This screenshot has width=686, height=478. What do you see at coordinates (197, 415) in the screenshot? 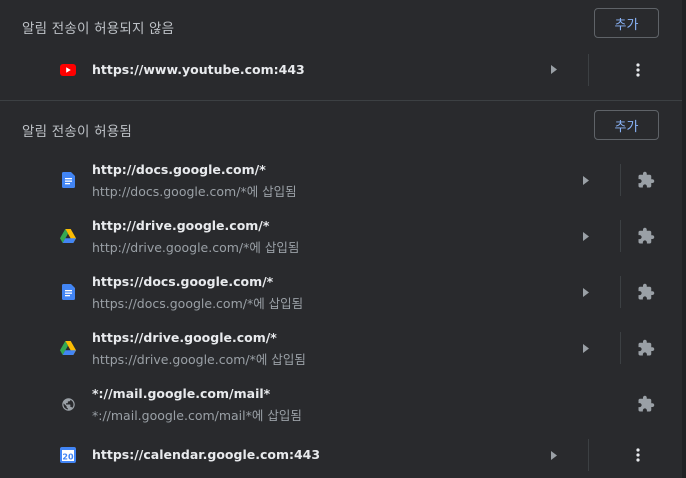
I see `site-embedded-label: *://mail.google.com/mail*에 삽입됨` at bounding box center [197, 415].